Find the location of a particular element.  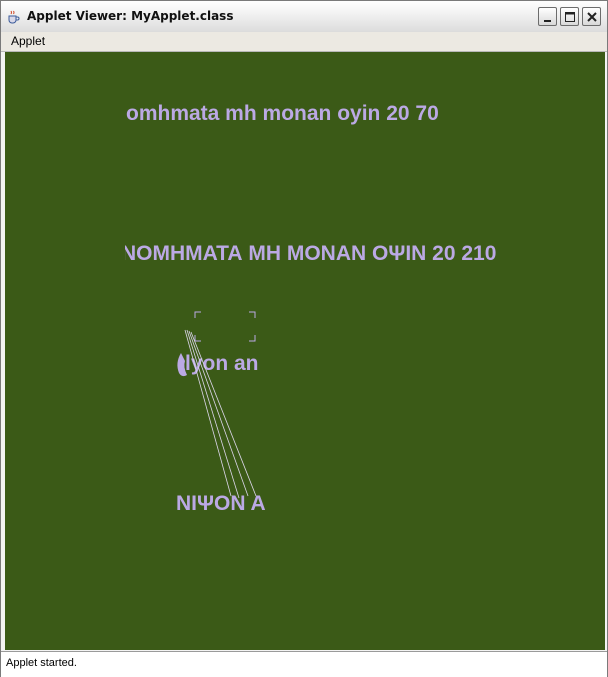

applet-text-line4: ΝΙΨΟΝ Α is located at coordinates (221, 503).